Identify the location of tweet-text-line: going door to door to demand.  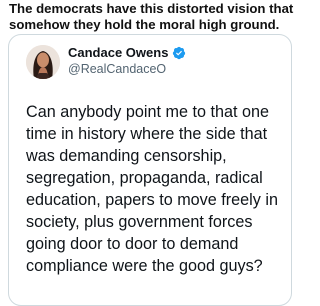
(132, 244).